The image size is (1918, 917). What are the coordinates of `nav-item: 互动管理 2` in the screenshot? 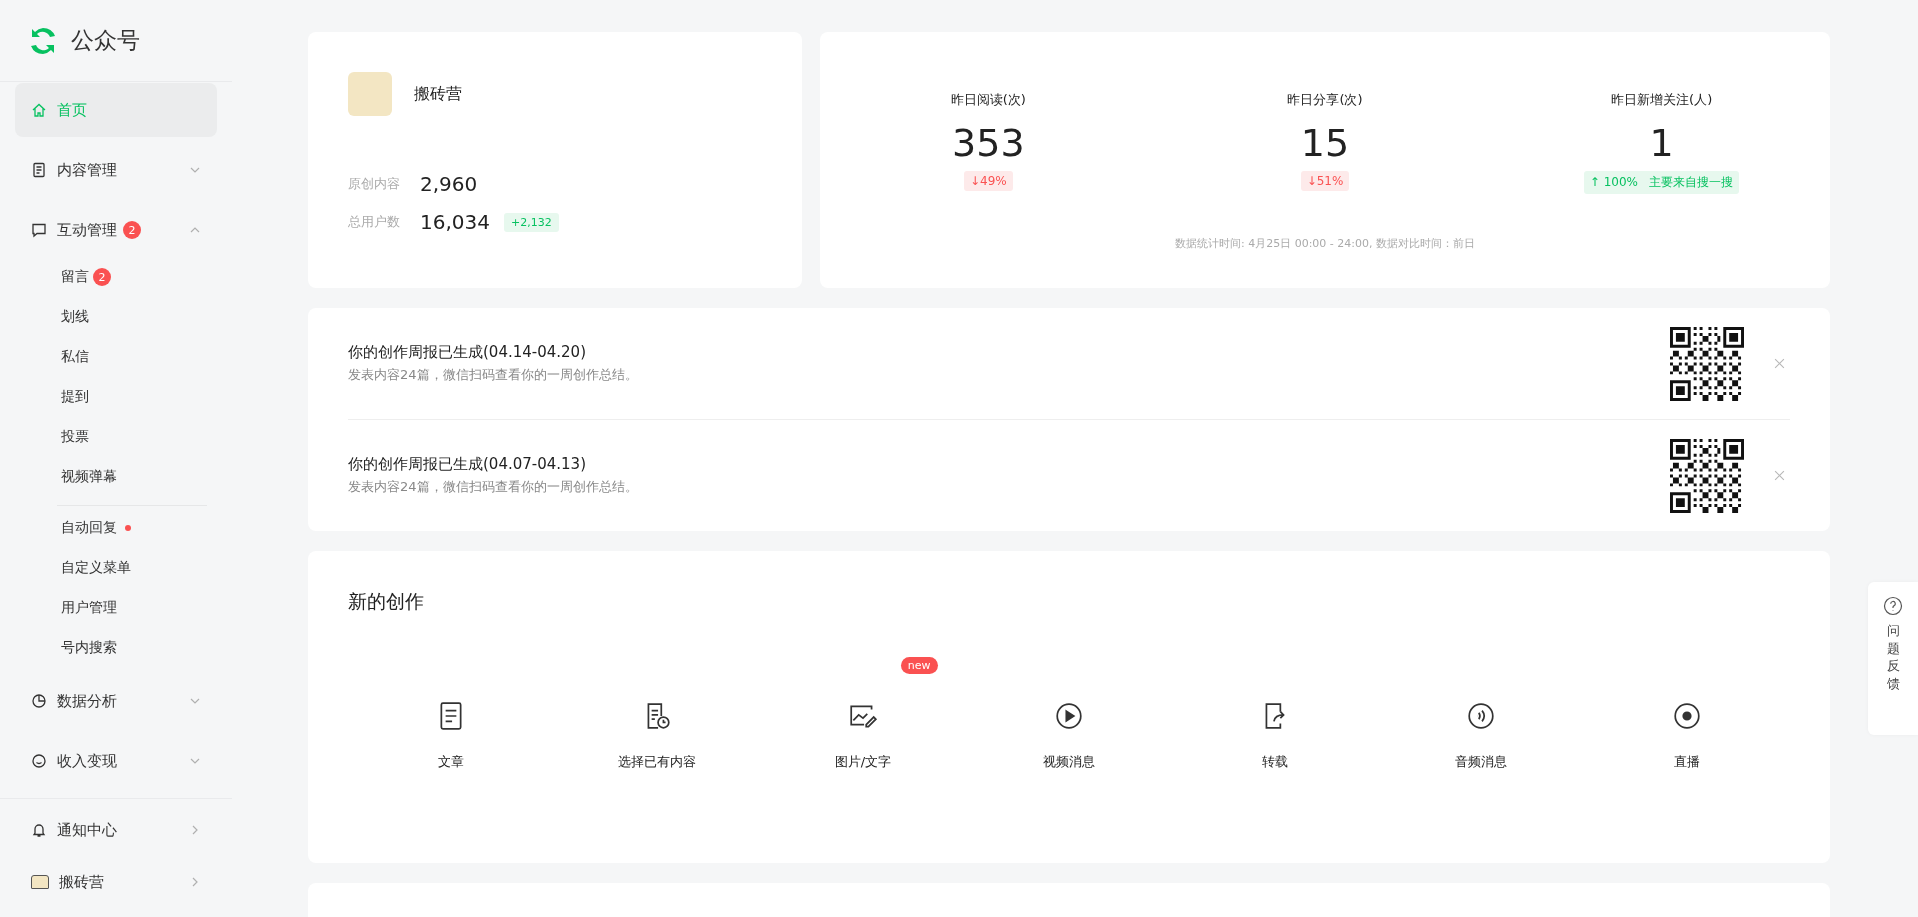 It's located at (116, 230).